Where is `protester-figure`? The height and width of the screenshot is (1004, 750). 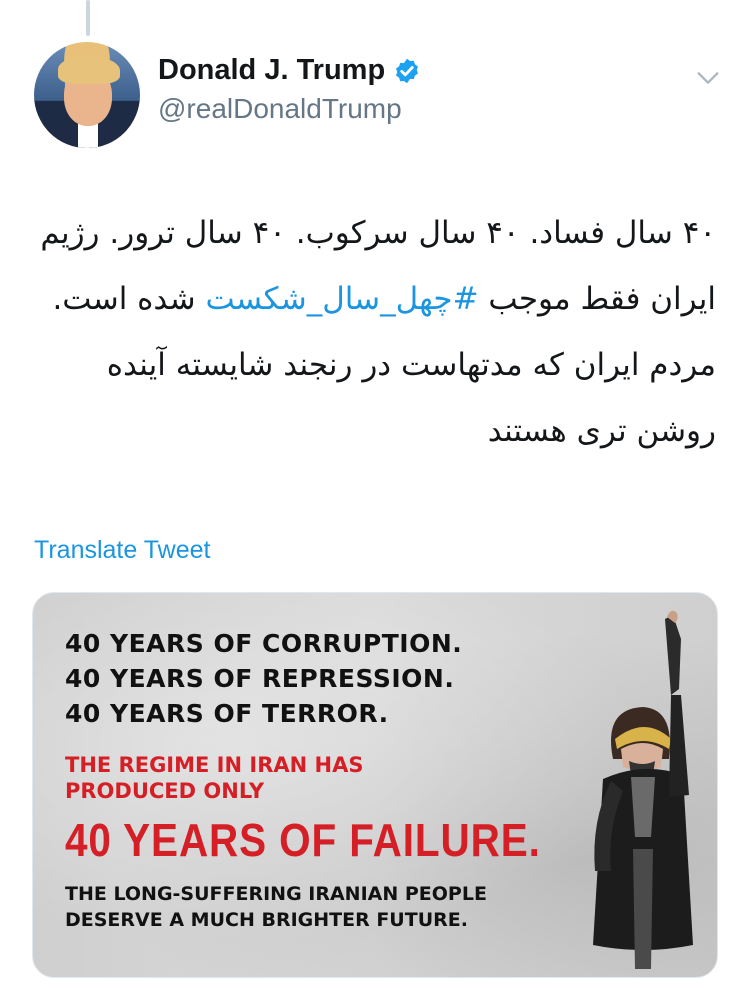
protester-figure is located at coordinates (643, 789).